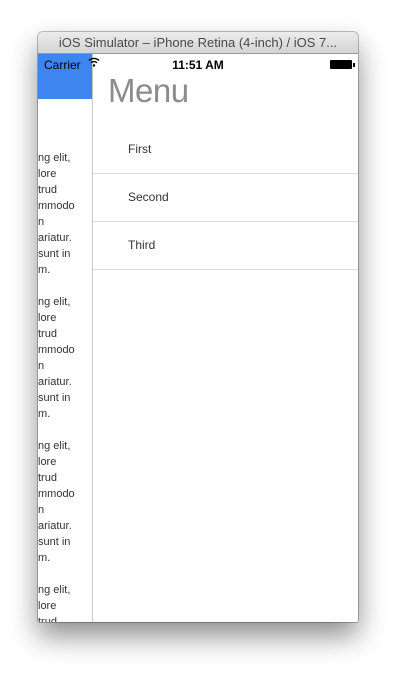  I want to click on menu-item-second: Second, so click(225, 198).